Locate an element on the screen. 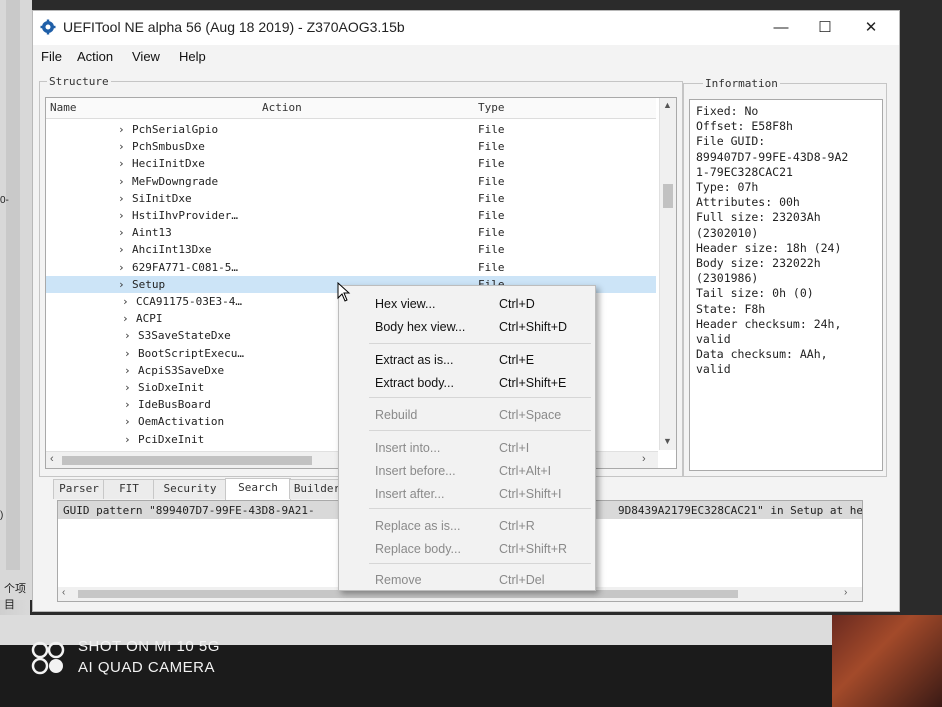  column-action: Action is located at coordinates (282, 107).